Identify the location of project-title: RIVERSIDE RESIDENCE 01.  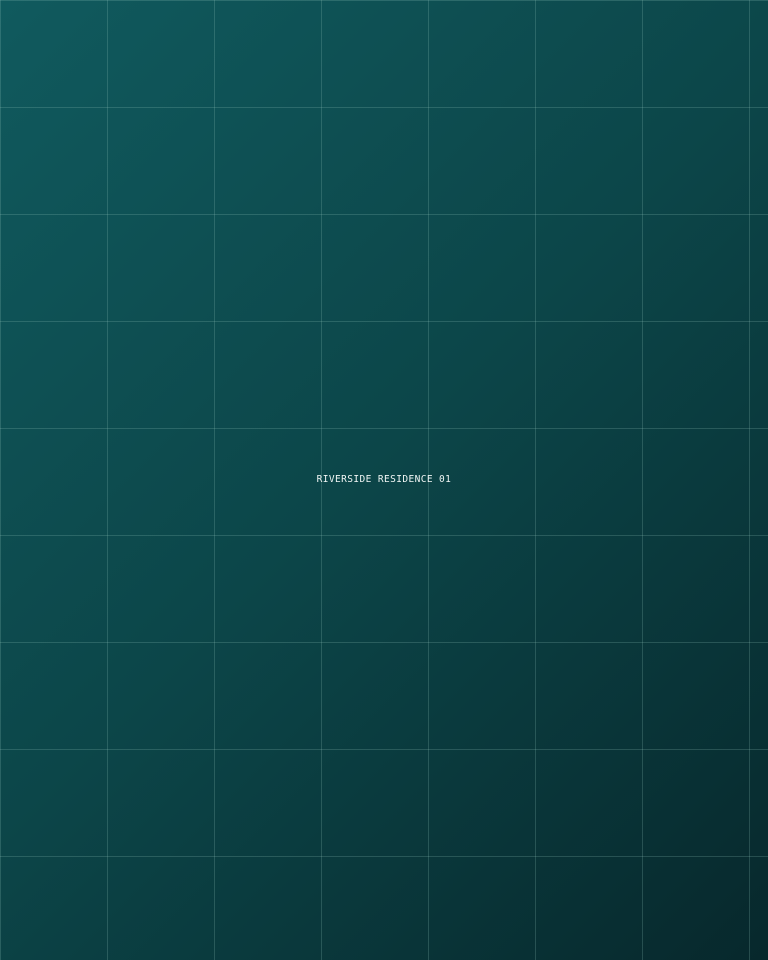
(384, 479).